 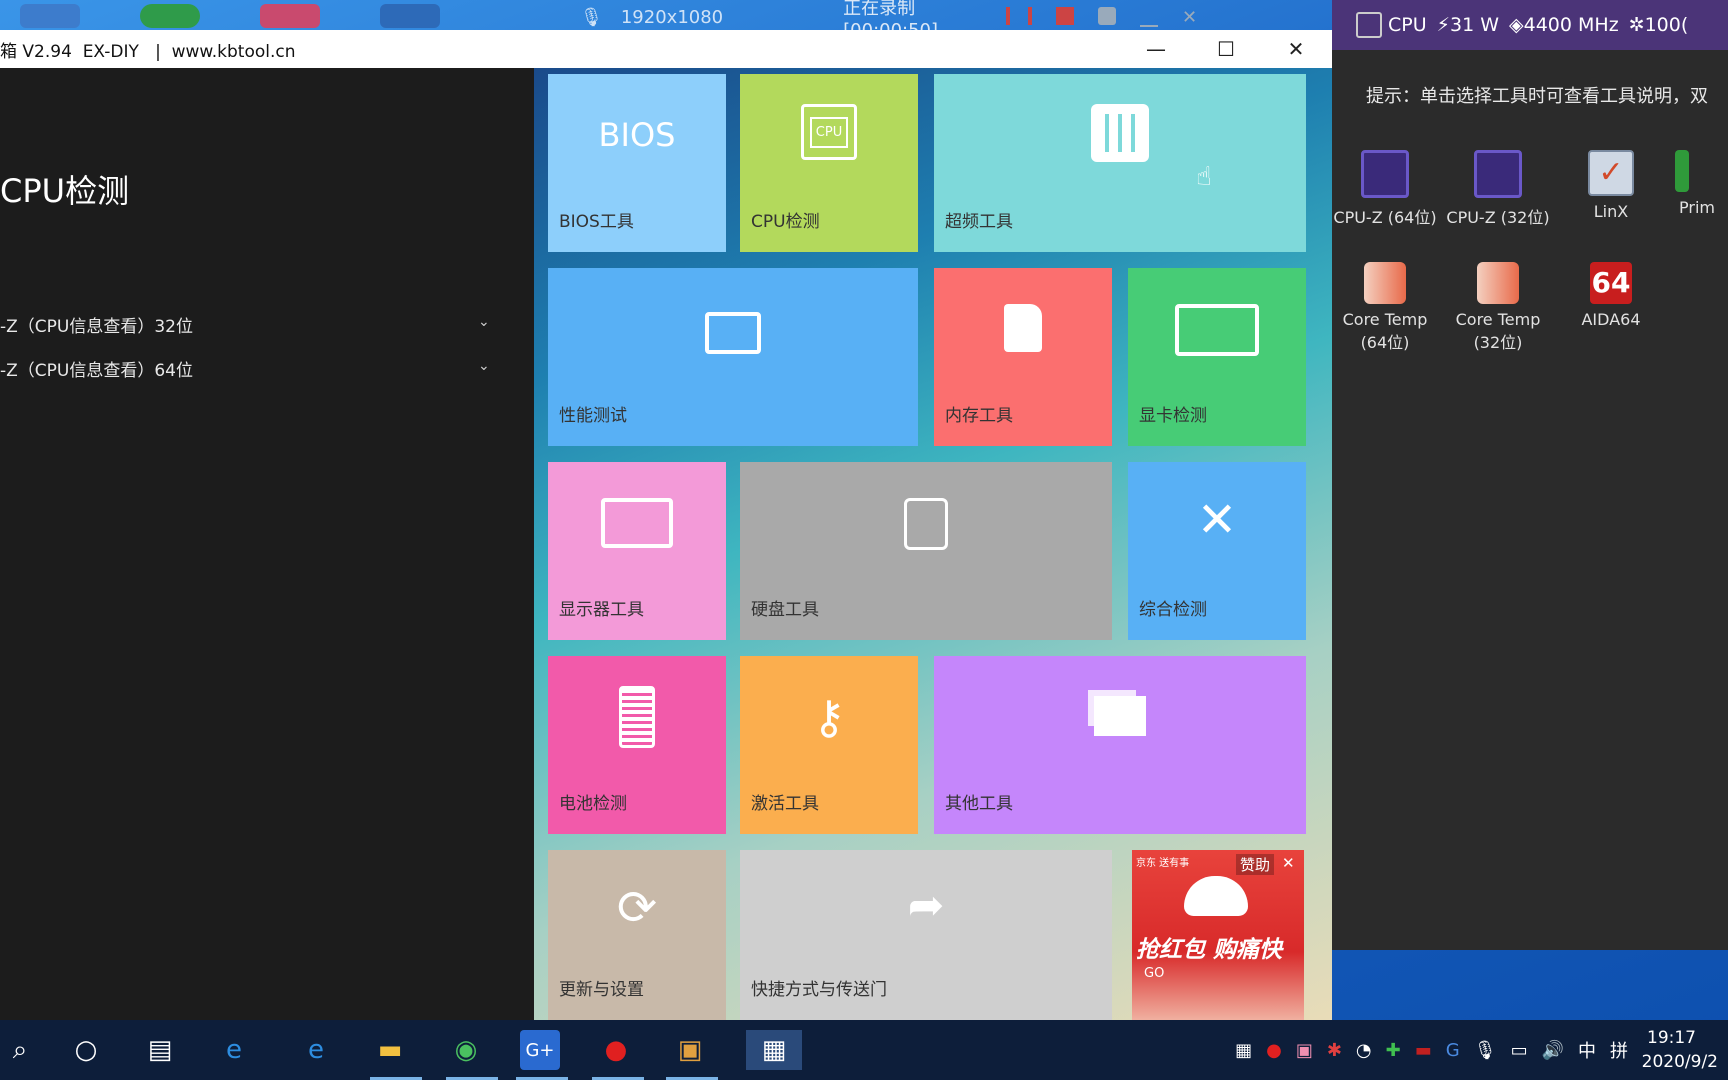 I want to click on tile-label: 内存工具, so click(x=979, y=416).